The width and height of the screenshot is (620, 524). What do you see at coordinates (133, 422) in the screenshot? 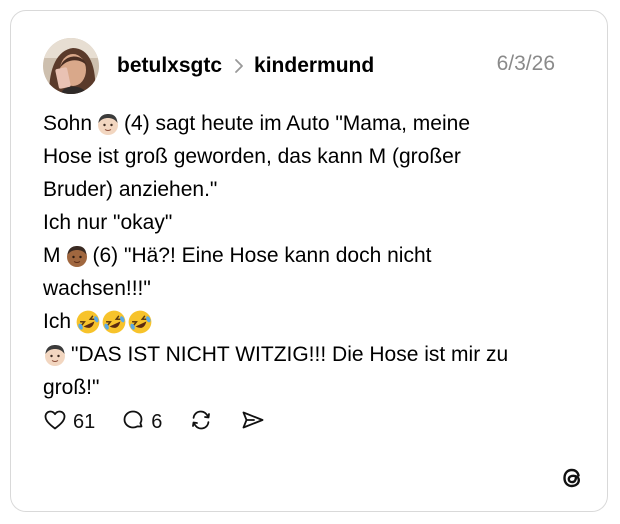
I see `comment-icon` at bounding box center [133, 422].